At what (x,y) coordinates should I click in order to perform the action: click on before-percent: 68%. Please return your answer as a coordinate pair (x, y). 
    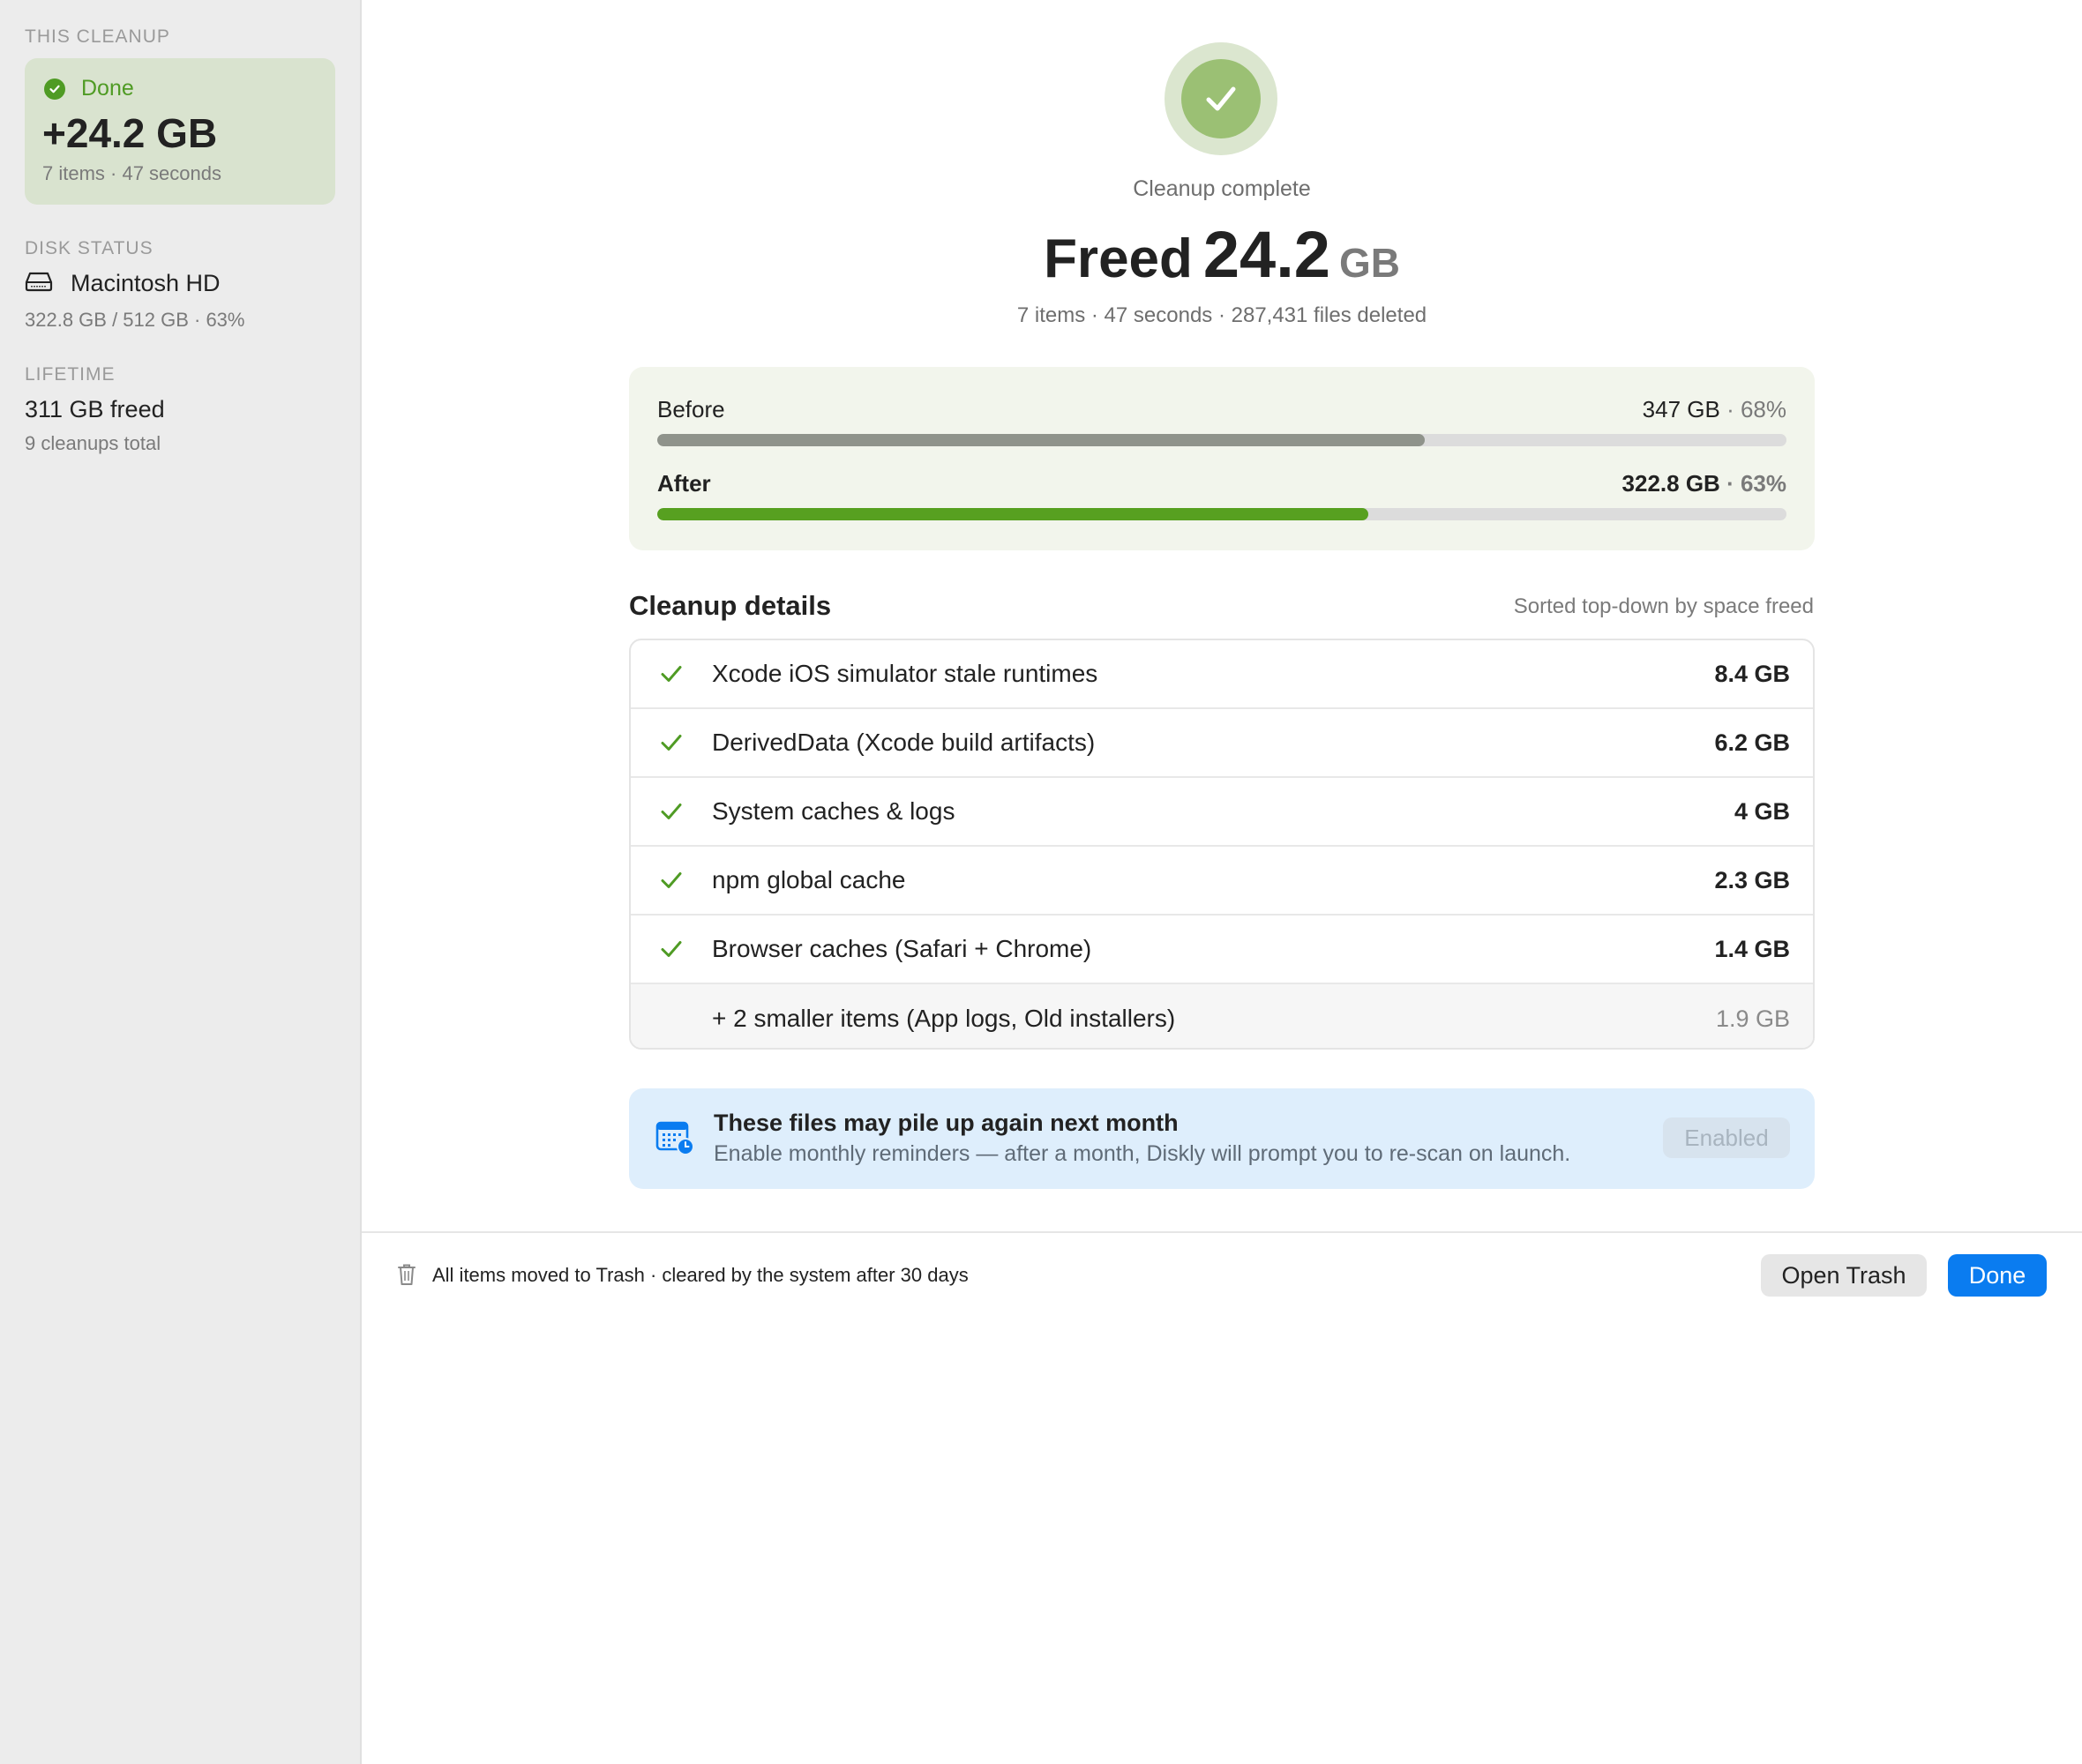
    Looking at the image, I should click on (1763, 409).